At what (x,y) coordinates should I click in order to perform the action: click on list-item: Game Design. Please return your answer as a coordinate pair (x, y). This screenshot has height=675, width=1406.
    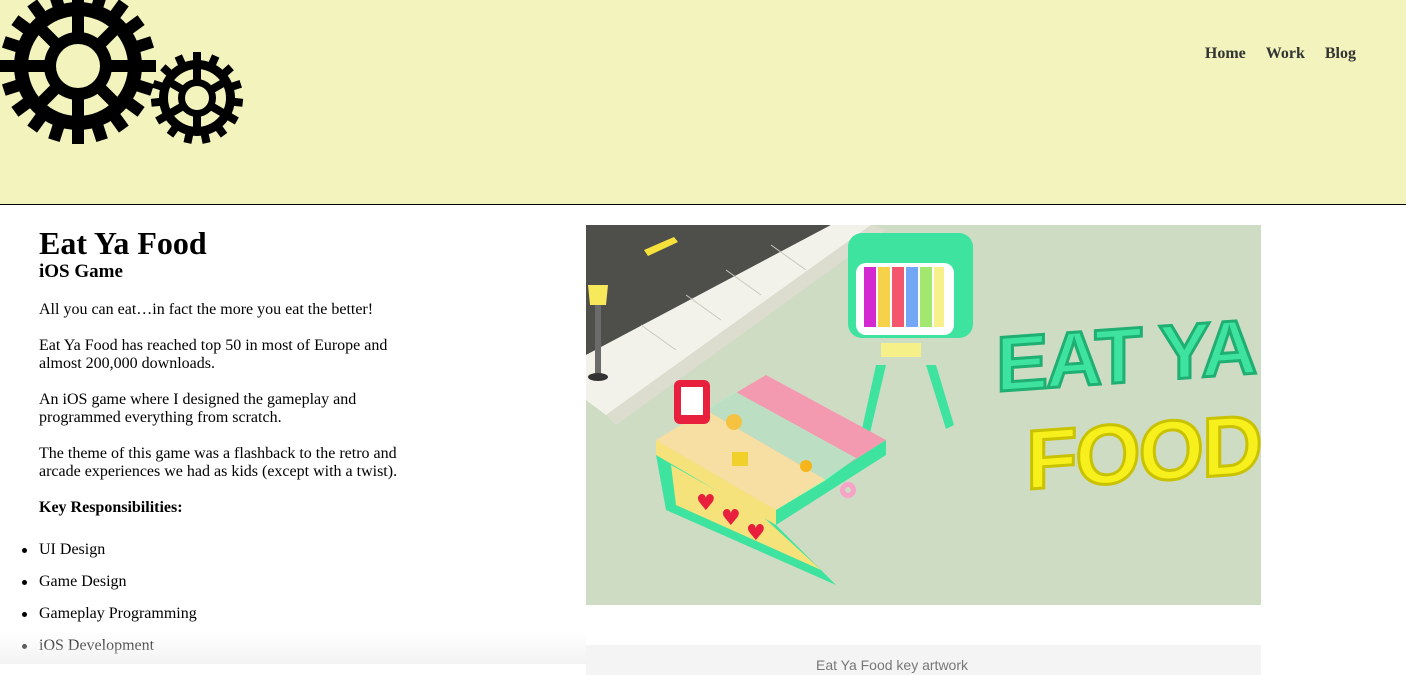
    Looking at the image, I should click on (220, 582).